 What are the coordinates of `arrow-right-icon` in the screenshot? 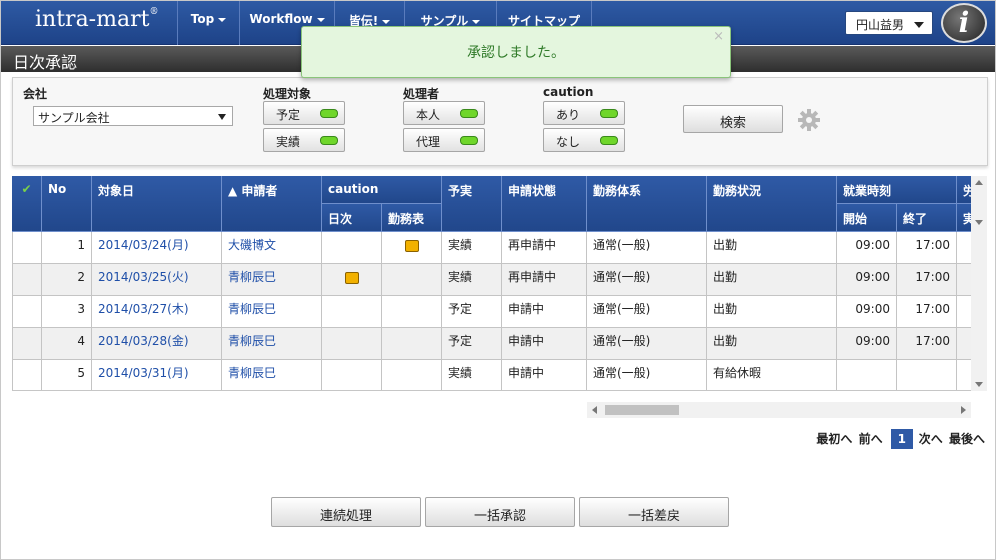 It's located at (963, 410).